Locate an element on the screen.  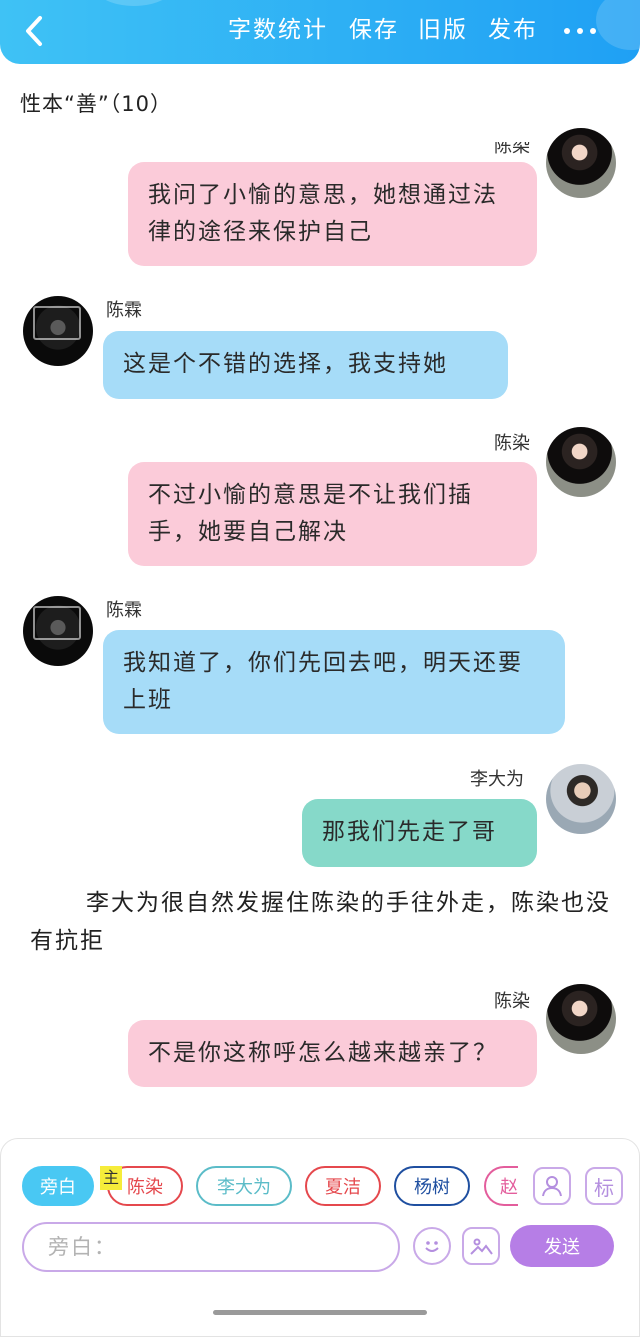
avatar-lidawei is located at coordinates (581, 799).